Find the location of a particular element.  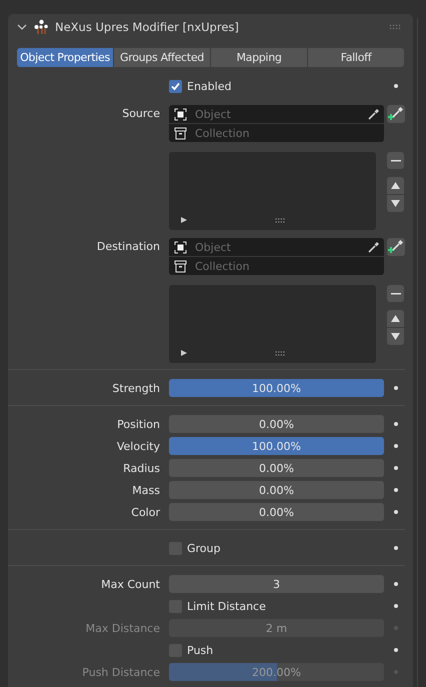

field-label: Destination is located at coordinates (128, 246).